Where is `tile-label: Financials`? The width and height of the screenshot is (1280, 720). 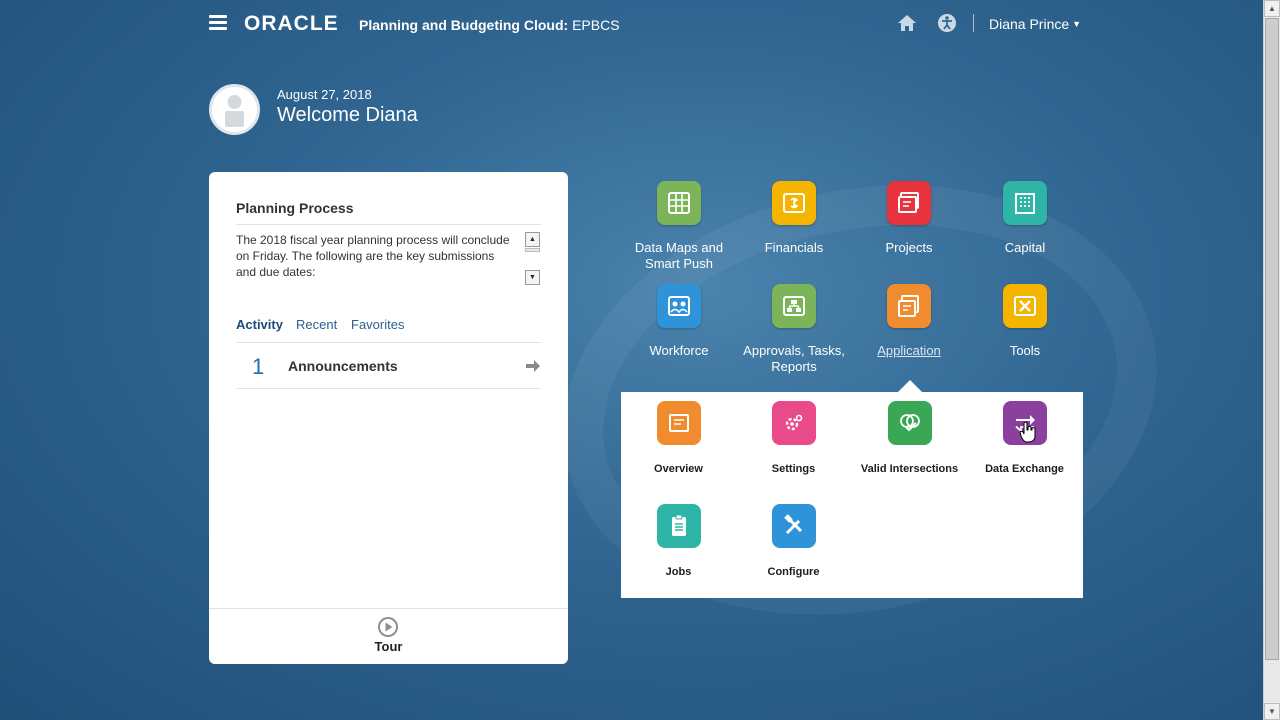
tile-label: Financials is located at coordinates (794, 247).